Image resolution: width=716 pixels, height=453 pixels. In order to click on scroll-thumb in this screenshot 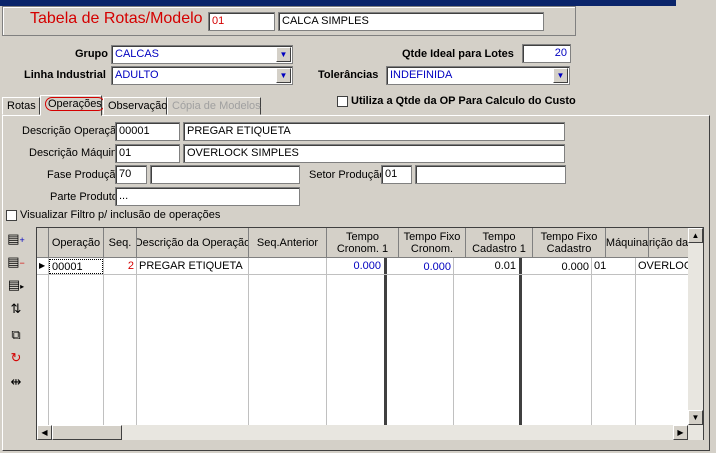, I will do `click(87, 432)`.